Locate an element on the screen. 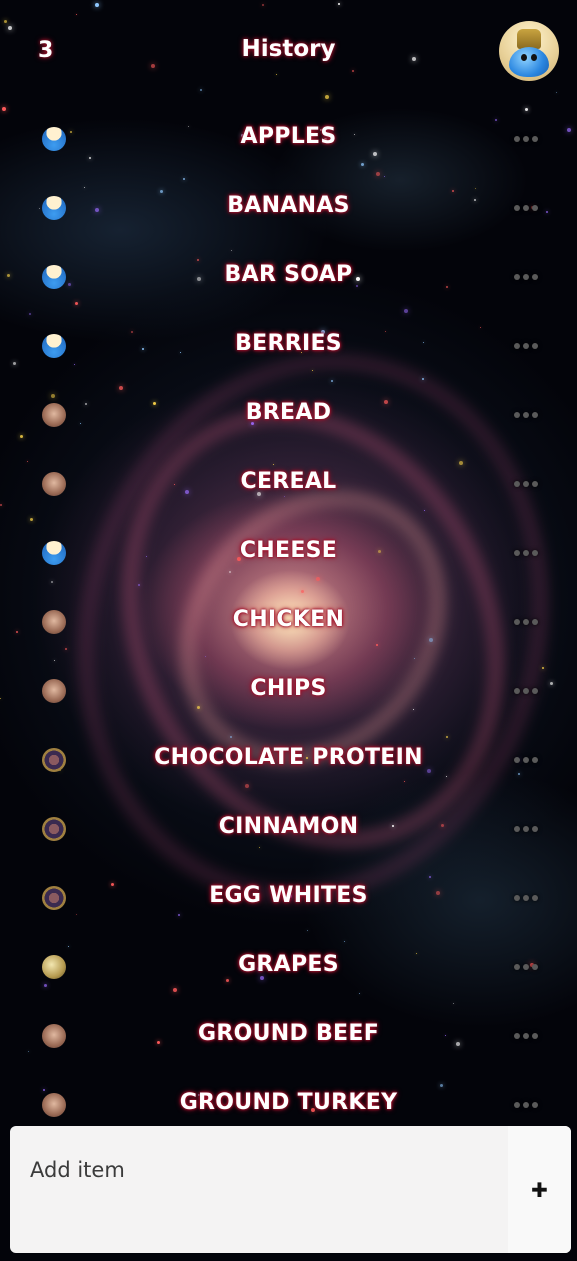  item-label: CINNAMON is located at coordinates (288, 826).